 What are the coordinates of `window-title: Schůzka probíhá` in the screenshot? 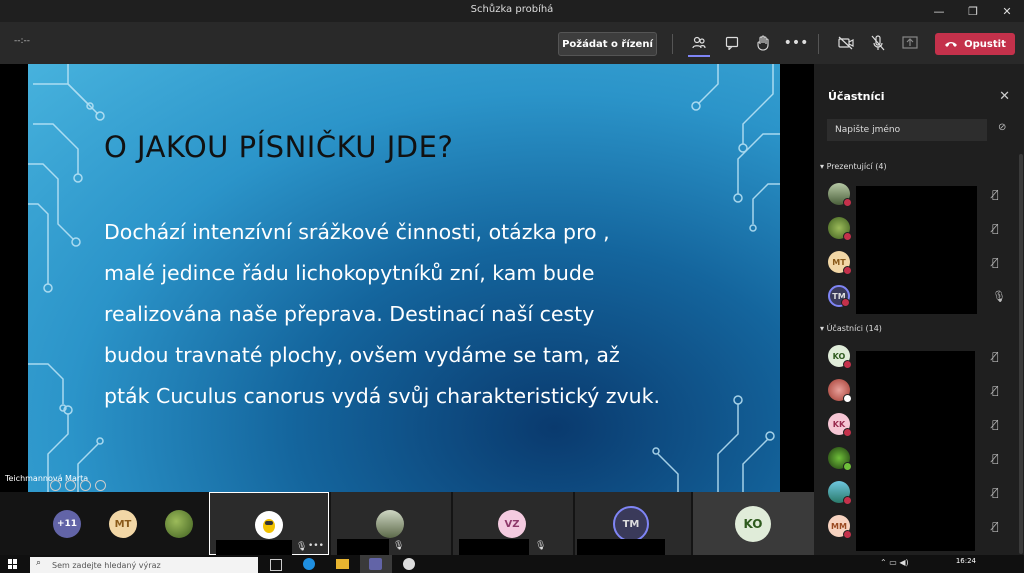 It's located at (512, 9).